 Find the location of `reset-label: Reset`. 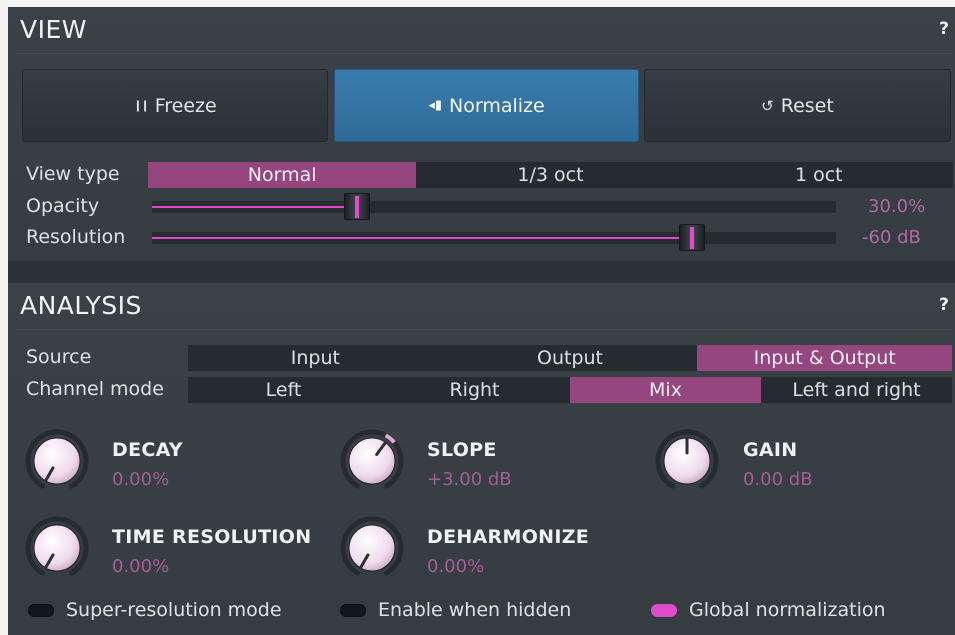

reset-label: Reset is located at coordinates (807, 105).